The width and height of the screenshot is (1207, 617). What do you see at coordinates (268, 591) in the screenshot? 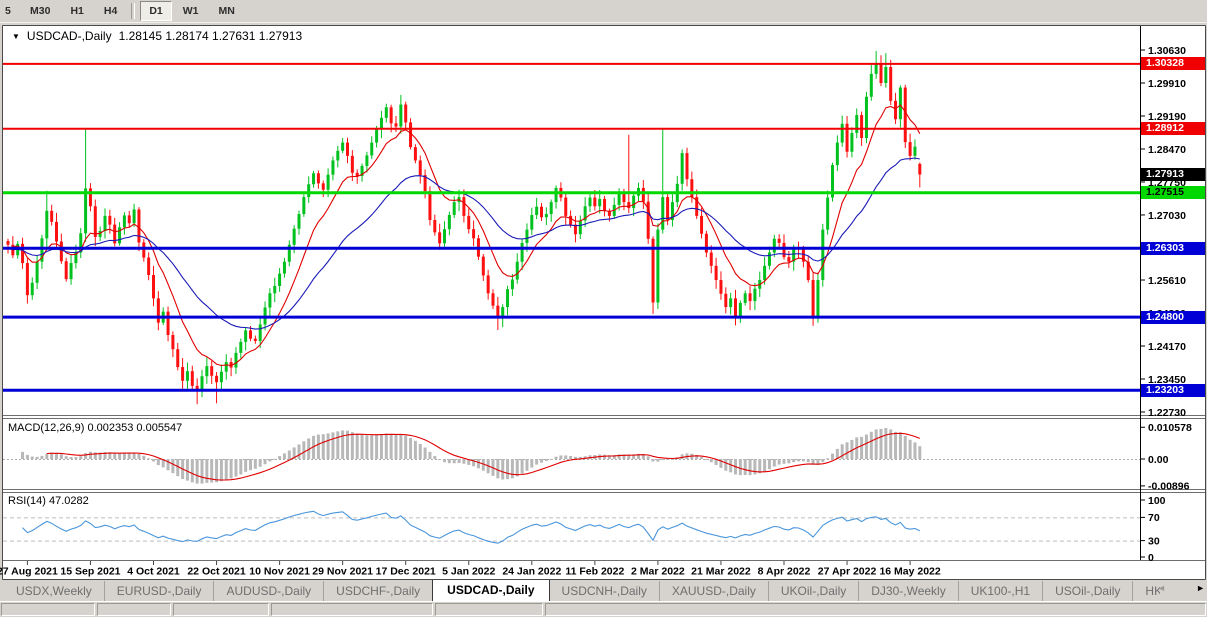
I see `tab-audusd-daily: AUDUSD-,Daily` at bounding box center [268, 591].